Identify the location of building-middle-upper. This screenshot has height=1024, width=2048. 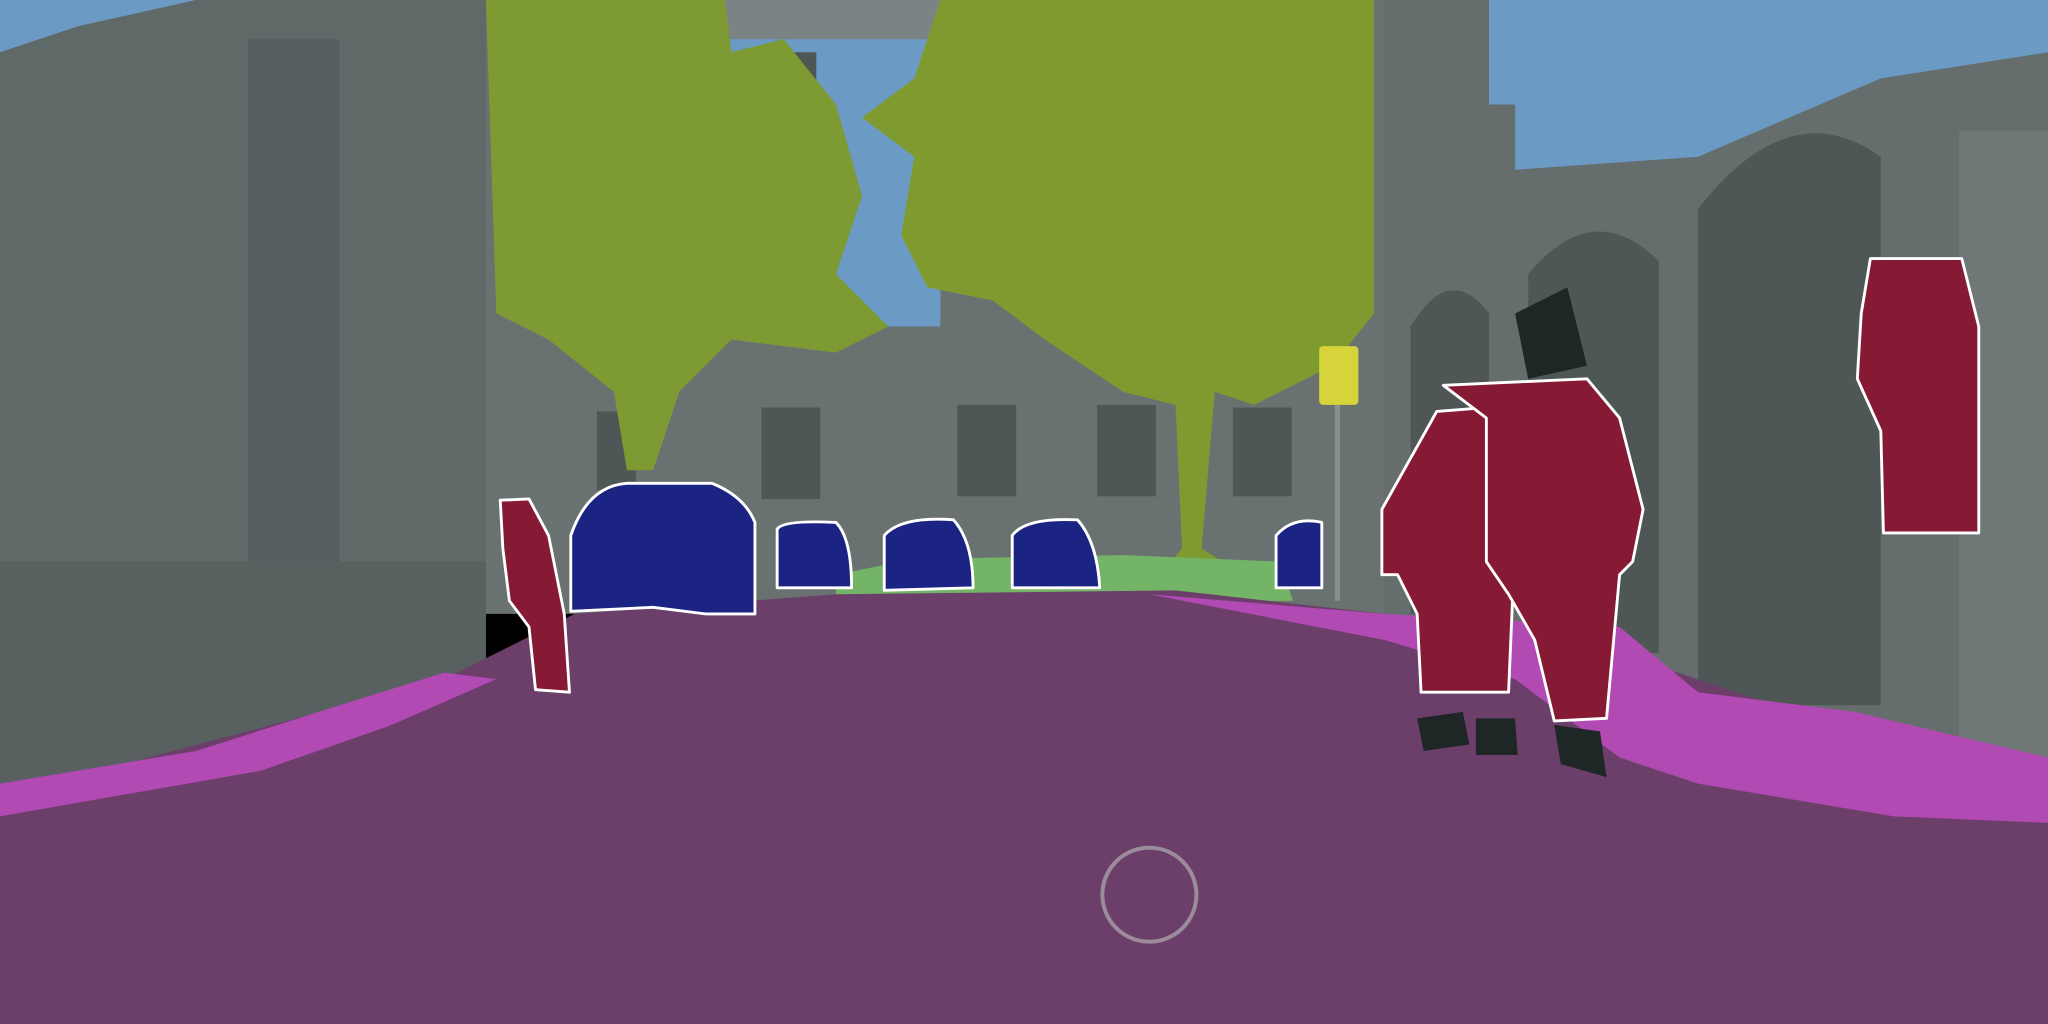
(832, 20).